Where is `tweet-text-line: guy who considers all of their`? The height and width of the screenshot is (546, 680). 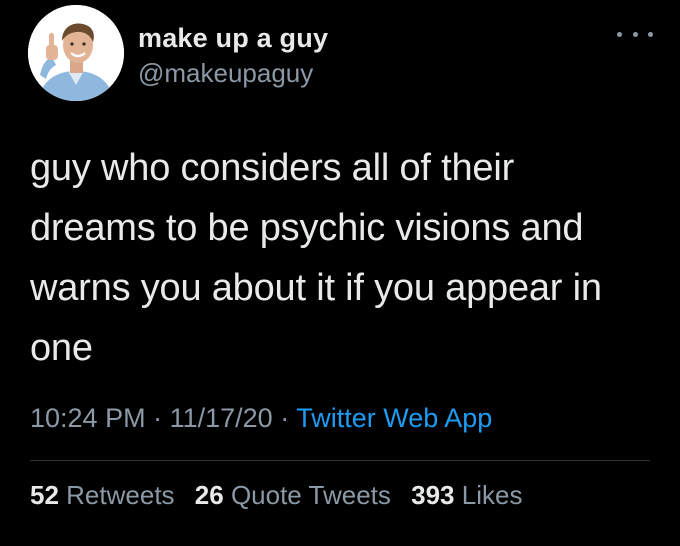
tweet-text-line: guy who considers all of their is located at coordinates (272, 168).